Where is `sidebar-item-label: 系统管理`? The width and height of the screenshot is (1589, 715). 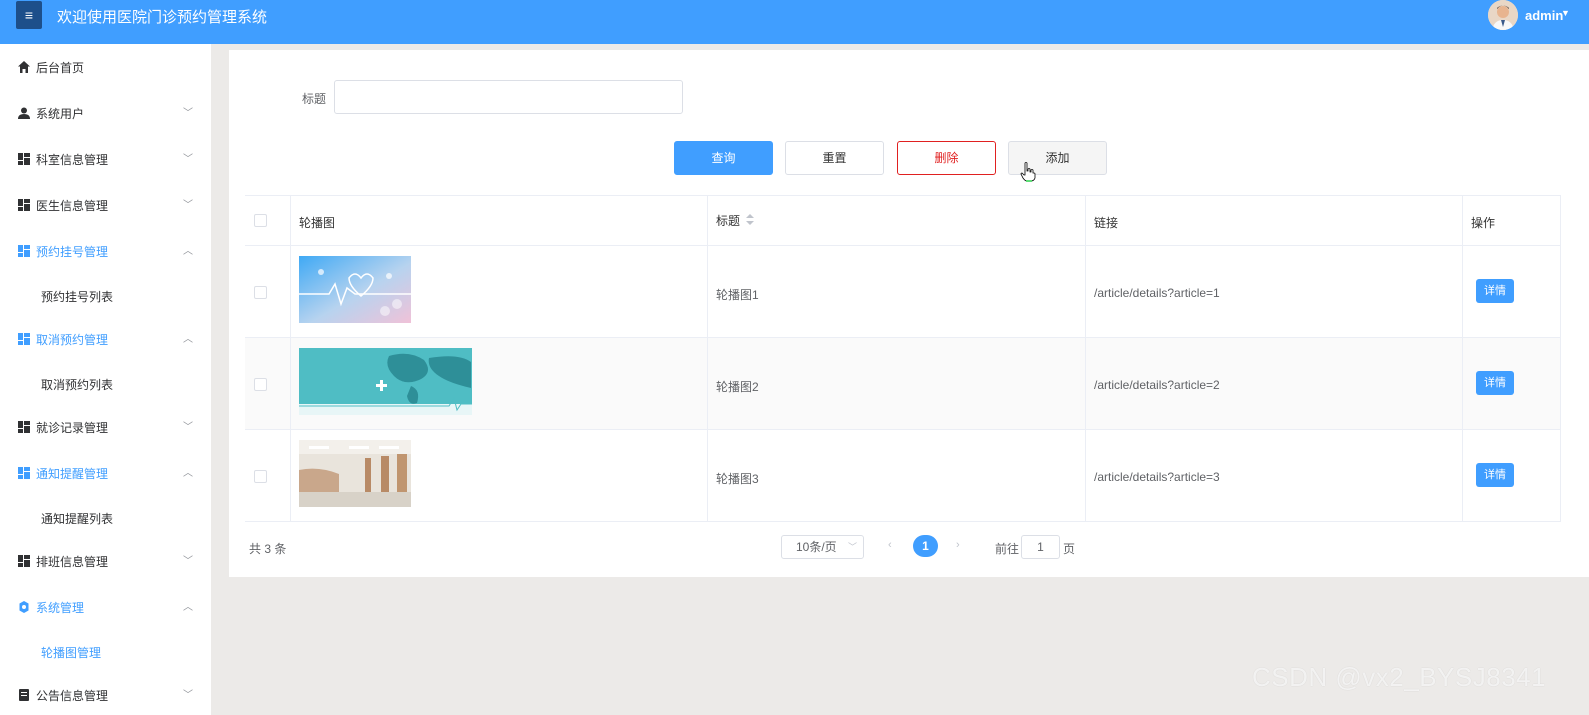
sidebar-item-label: 系统管理 is located at coordinates (60, 608).